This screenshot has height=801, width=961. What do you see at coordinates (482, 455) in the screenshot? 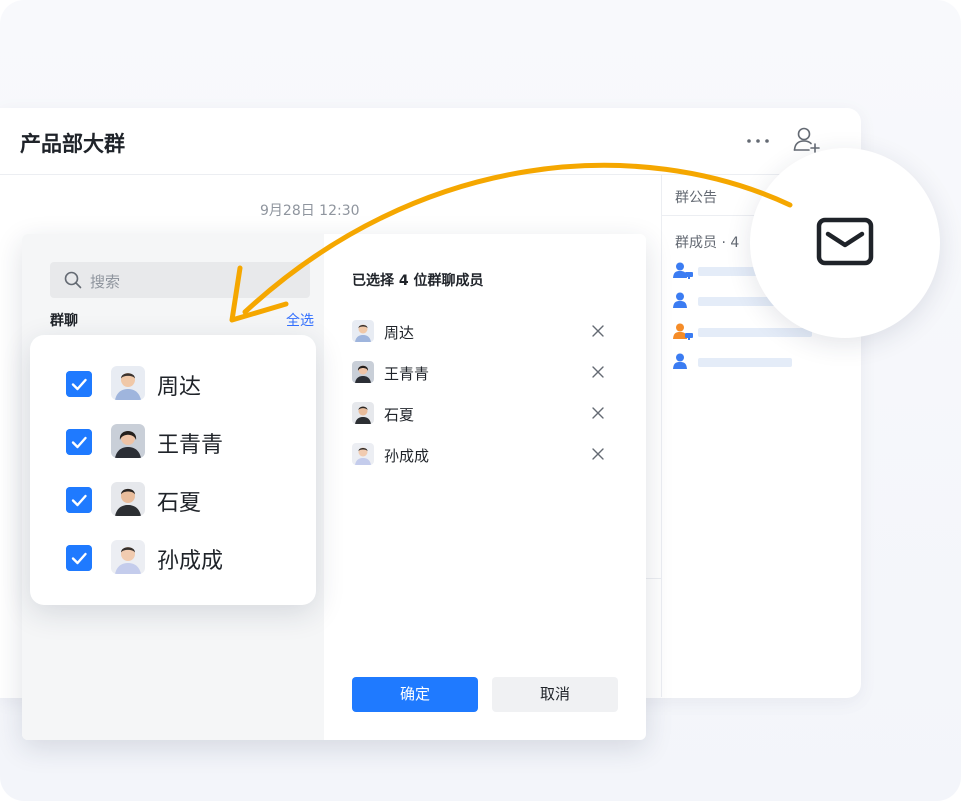
I see `selected-member-row: 孙成成` at bounding box center [482, 455].